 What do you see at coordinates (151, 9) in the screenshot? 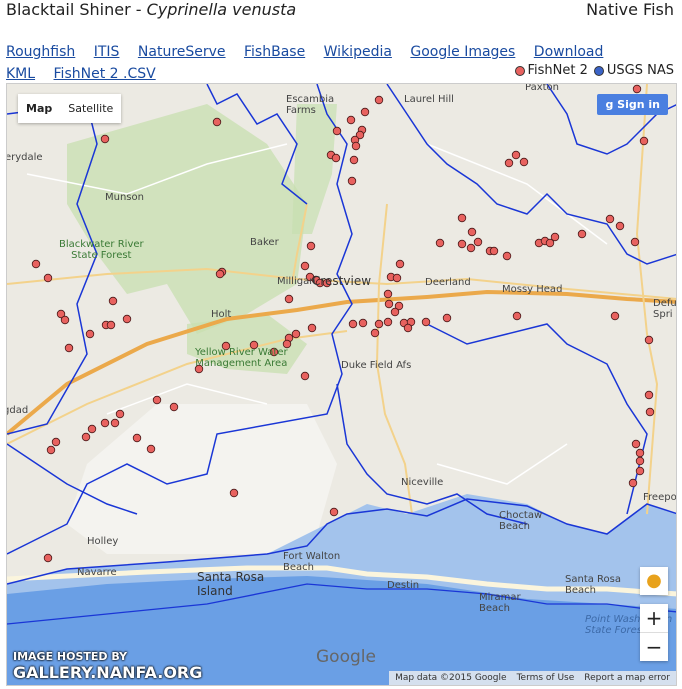
I see `page-title: Blacktail Shiner - Cyprinella venusta` at bounding box center [151, 9].